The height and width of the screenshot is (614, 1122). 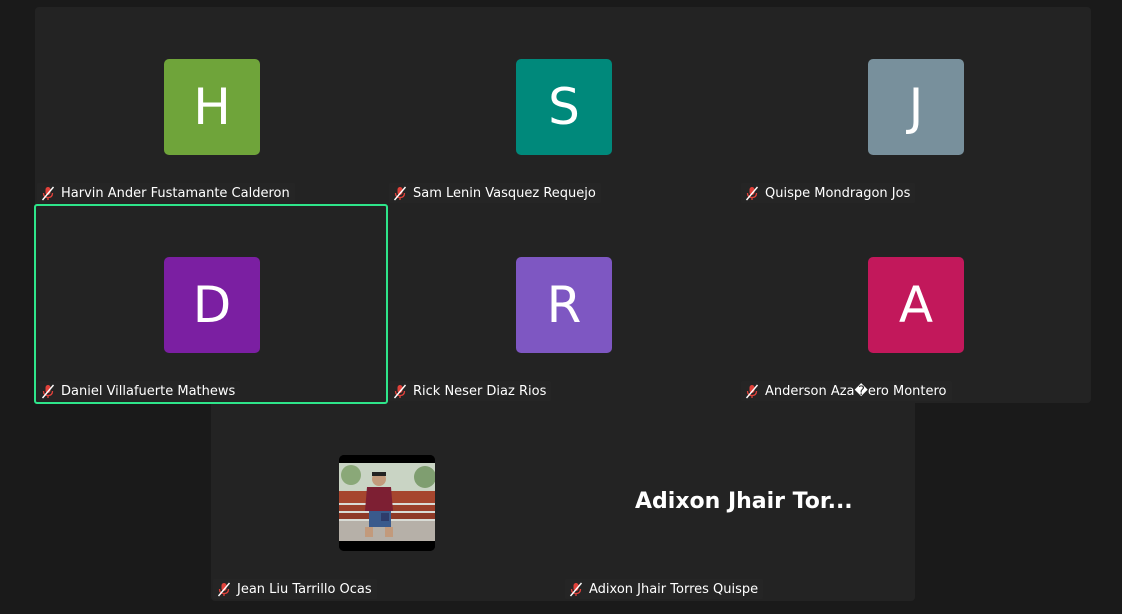 I want to click on participant-name: Daniel Villafuerte Mathews, so click(x=148, y=391).